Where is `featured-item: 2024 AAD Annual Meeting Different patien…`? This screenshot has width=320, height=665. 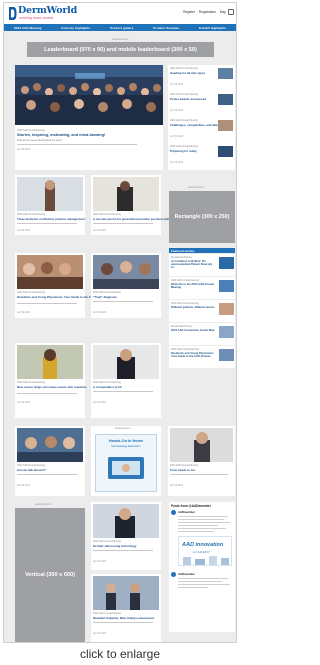 featured-item: 2024 AAD Annual Meeting Different patien… is located at coordinates (202, 311).